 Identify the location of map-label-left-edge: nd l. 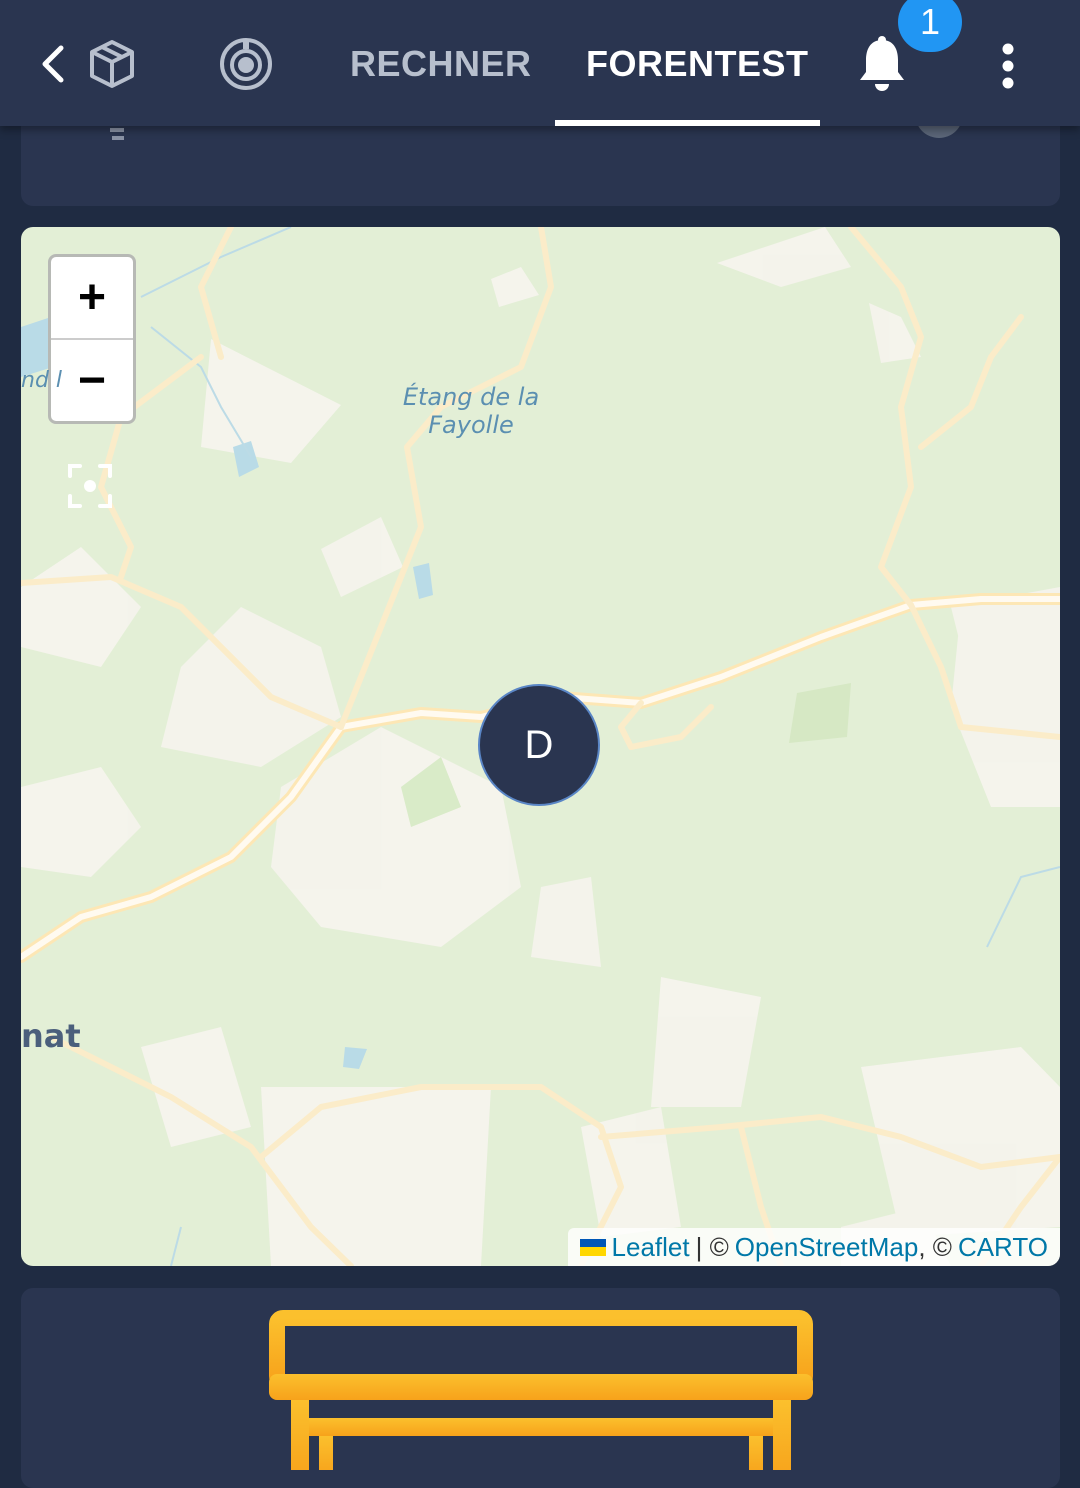
(42, 380).